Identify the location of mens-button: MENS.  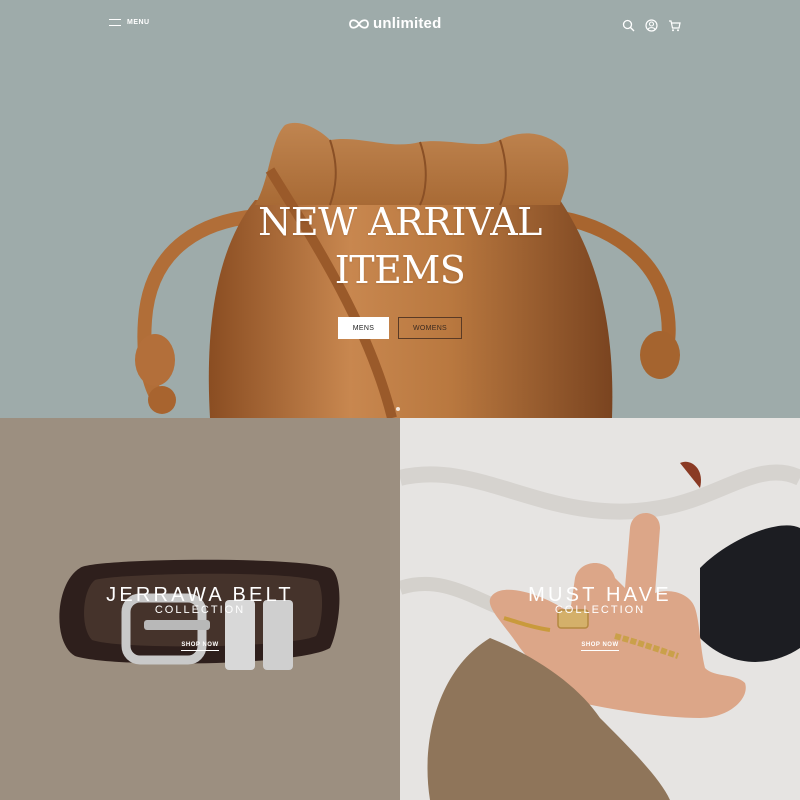
(363, 328).